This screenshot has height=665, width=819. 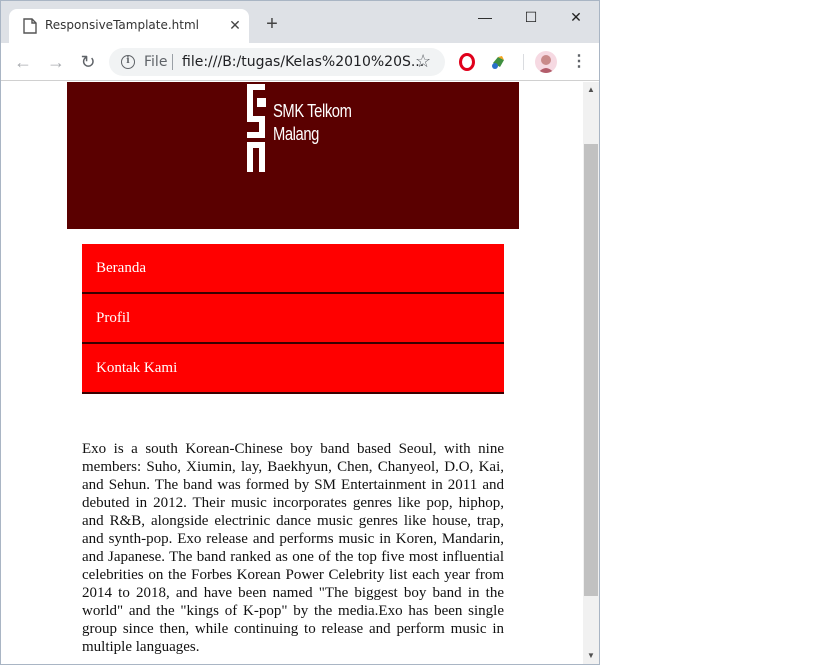 I want to click on maximize-button: ☐, so click(x=531, y=17).